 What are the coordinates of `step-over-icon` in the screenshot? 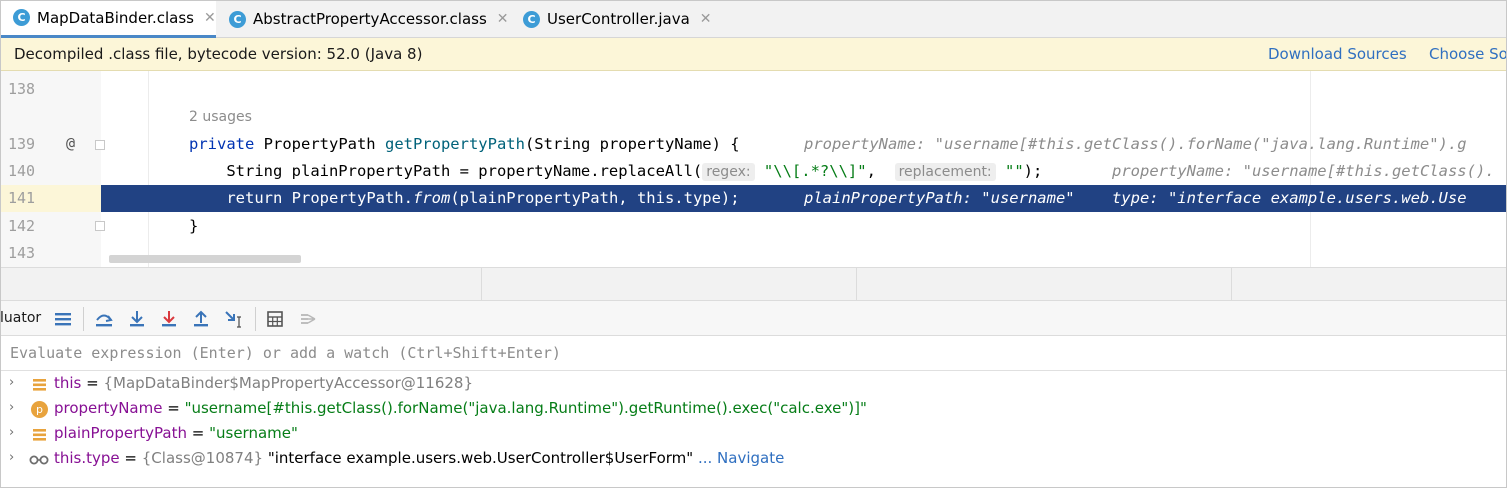 It's located at (104, 320).